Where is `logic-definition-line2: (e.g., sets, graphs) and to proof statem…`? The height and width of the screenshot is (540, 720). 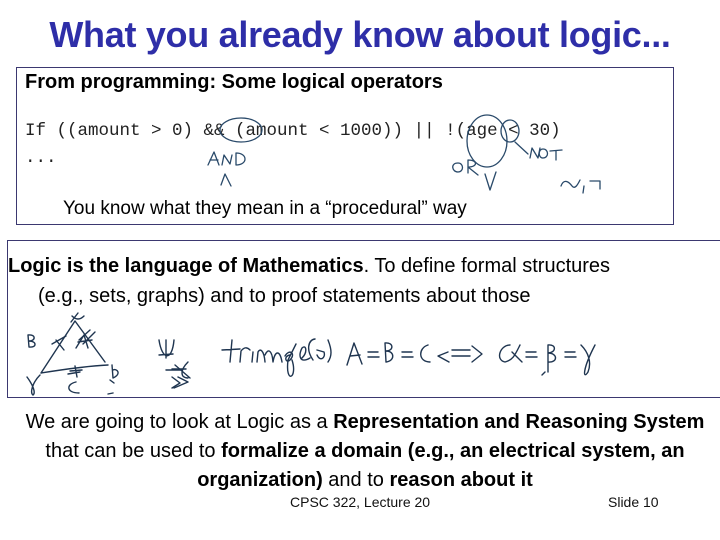
logic-definition-line2: (e.g., sets, graphs) and to proof statem… is located at coordinates (284, 296).